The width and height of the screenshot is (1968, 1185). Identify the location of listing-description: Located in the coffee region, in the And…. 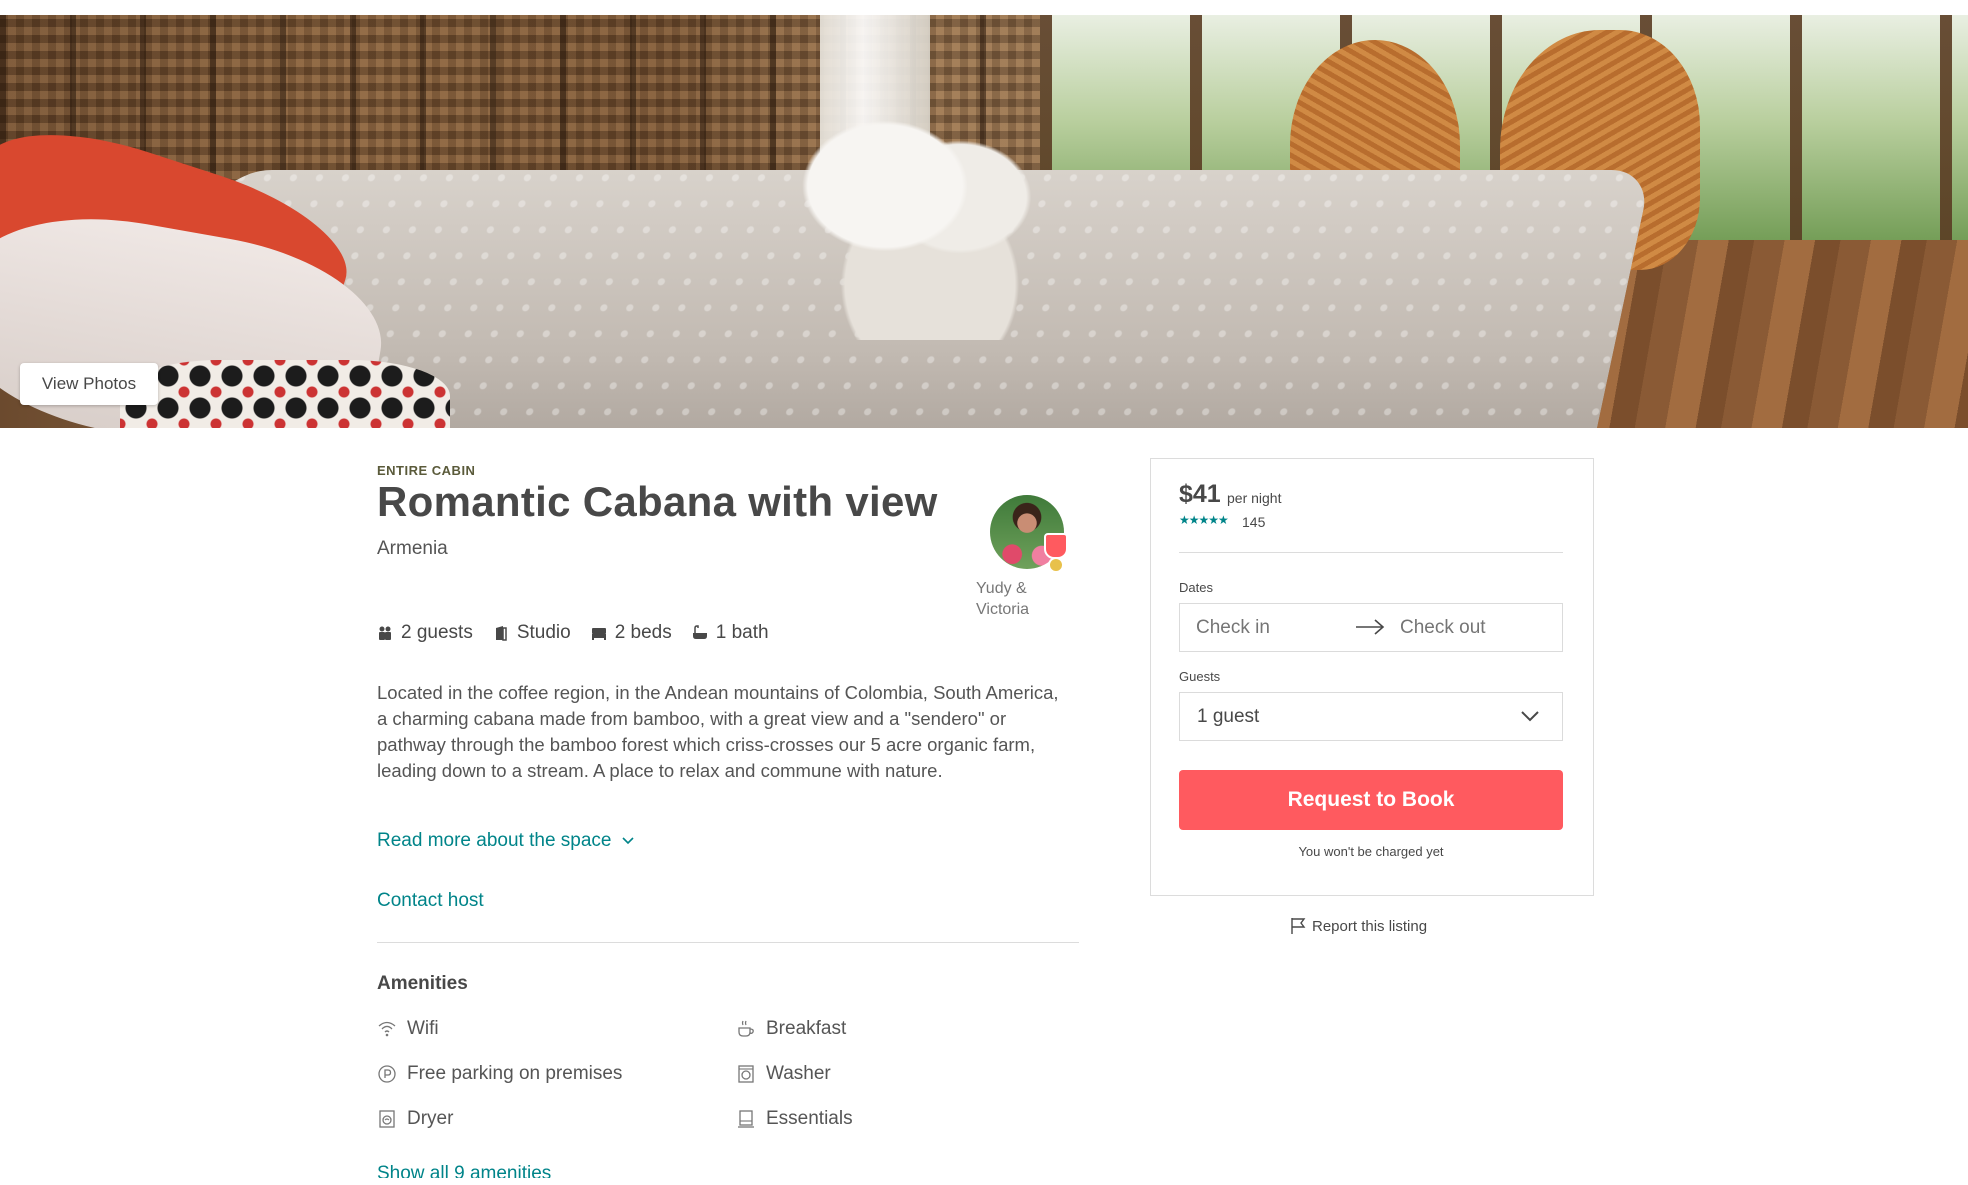
(718, 731).